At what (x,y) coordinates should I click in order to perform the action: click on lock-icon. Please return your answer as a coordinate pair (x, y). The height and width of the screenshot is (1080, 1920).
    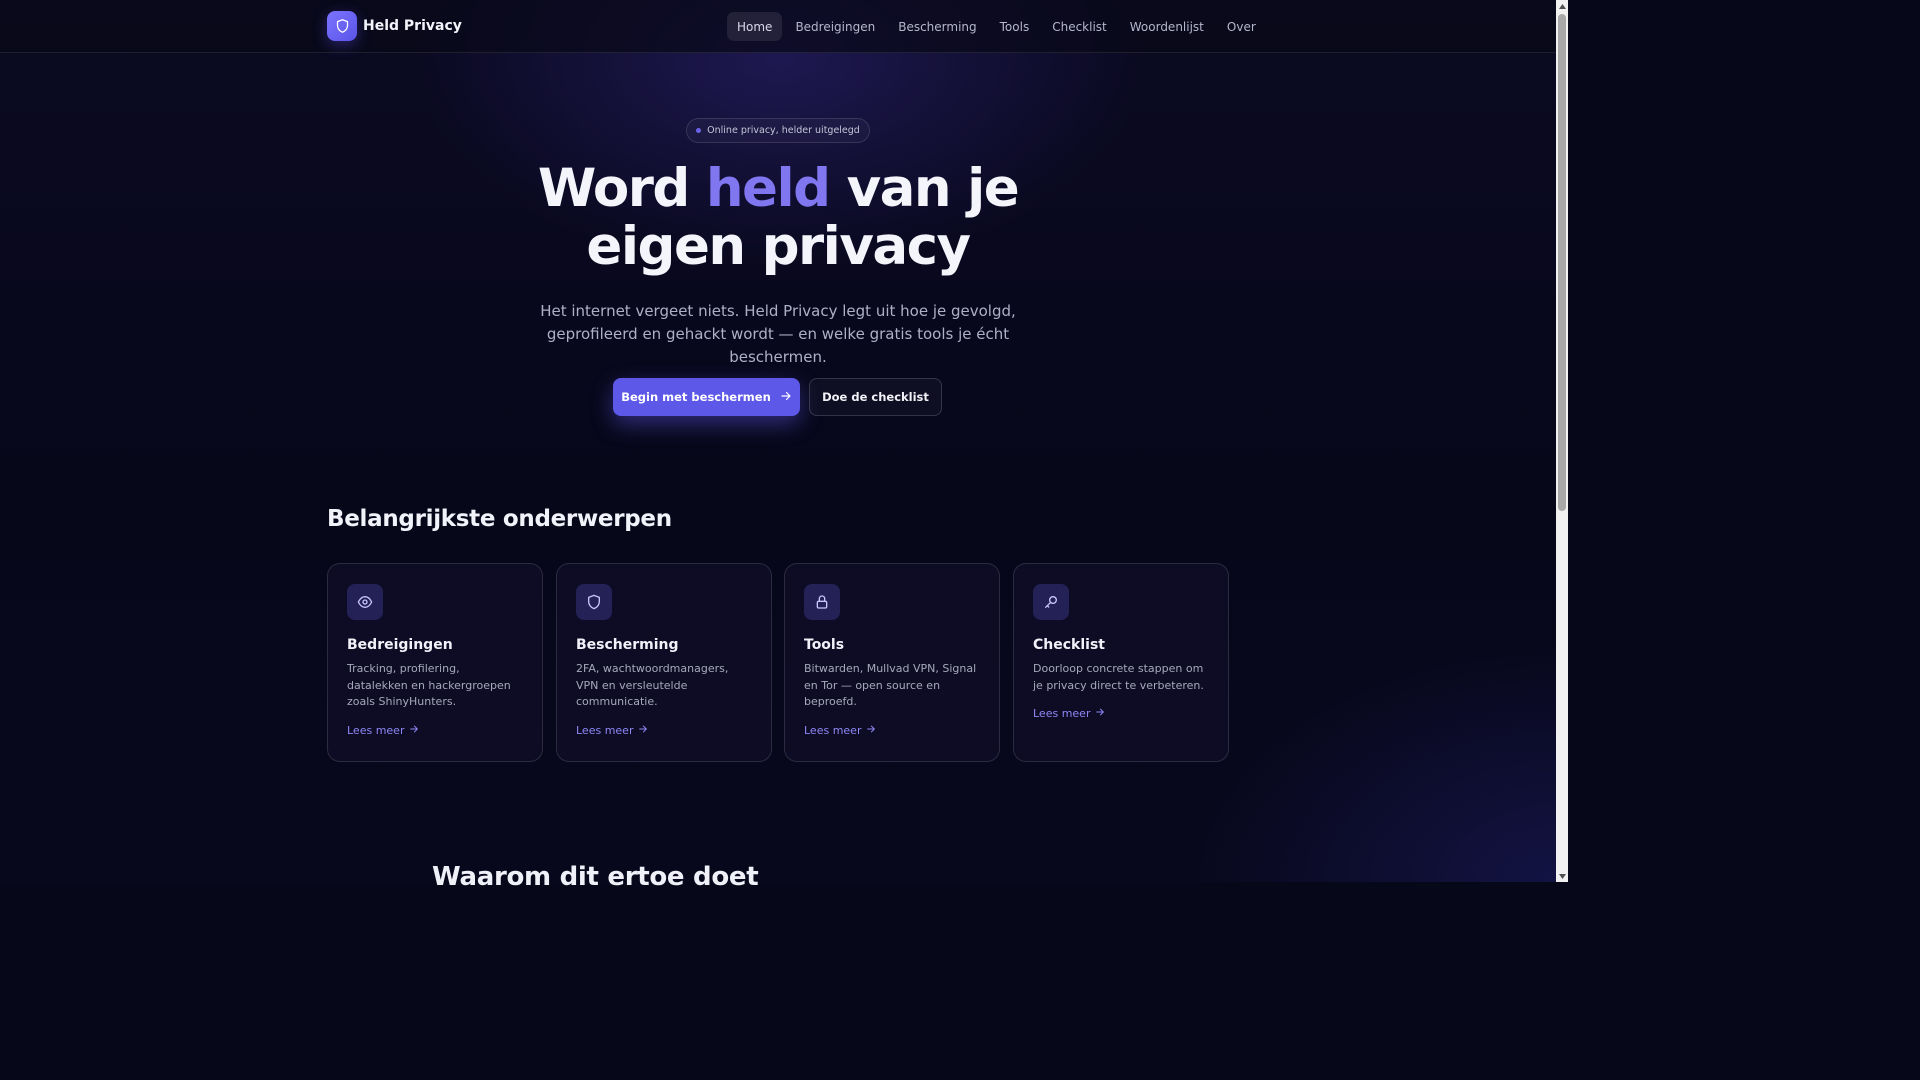
    Looking at the image, I should click on (822, 602).